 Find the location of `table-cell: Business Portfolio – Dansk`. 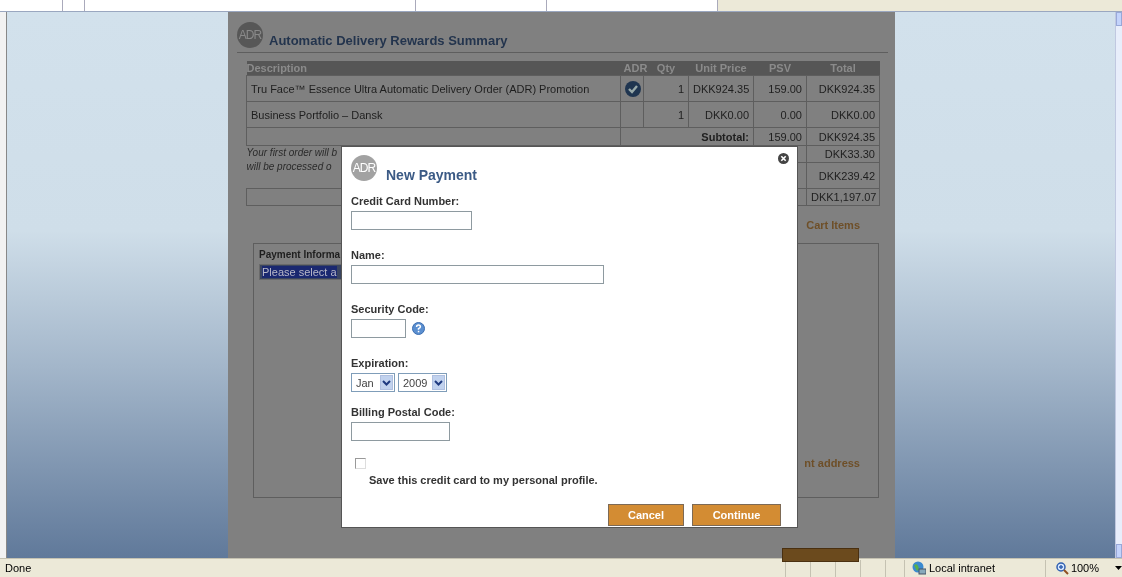

table-cell: Business Portfolio – Dansk is located at coordinates (433, 114).